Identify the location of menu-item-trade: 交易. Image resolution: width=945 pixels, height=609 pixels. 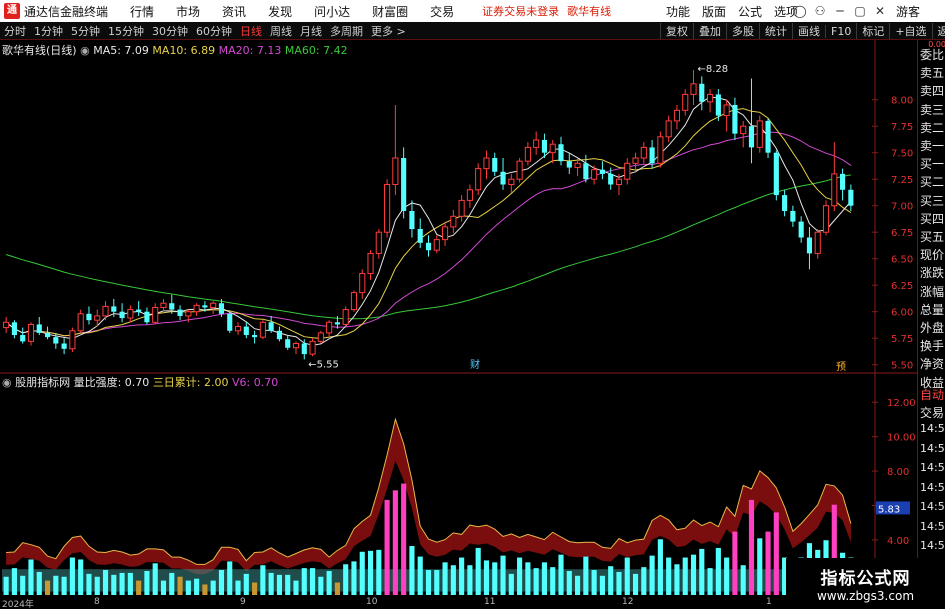
(442, 11).